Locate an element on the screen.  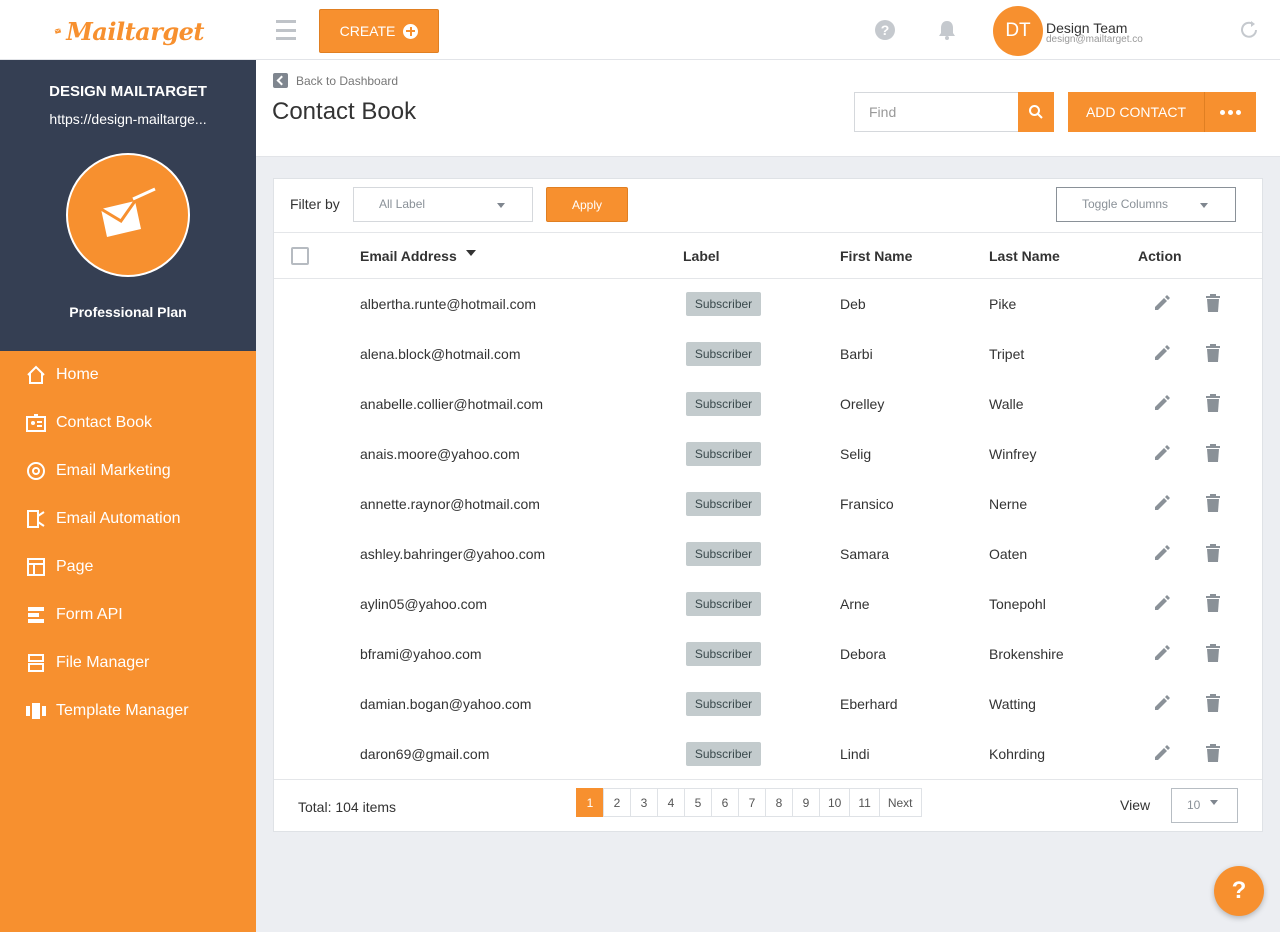
table-row: aylin05@yahoo.com Subscriber Arne Tonepohl is located at coordinates (768, 604).